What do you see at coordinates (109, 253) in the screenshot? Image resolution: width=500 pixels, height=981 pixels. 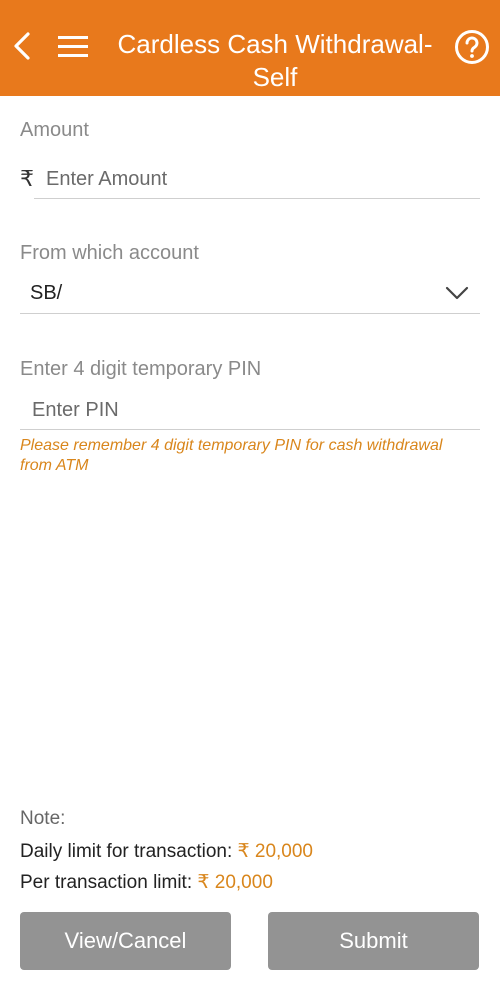 I see `account-label: From which account` at bounding box center [109, 253].